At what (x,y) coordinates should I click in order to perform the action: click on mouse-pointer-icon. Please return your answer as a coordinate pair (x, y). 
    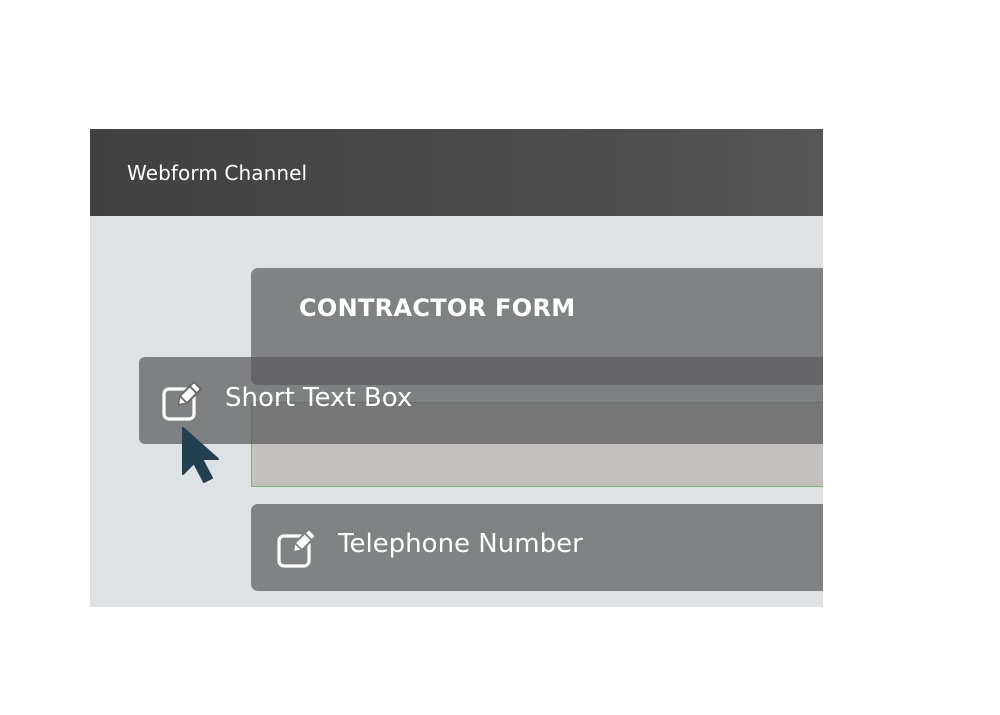
    Looking at the image, I should click on (200, 455).